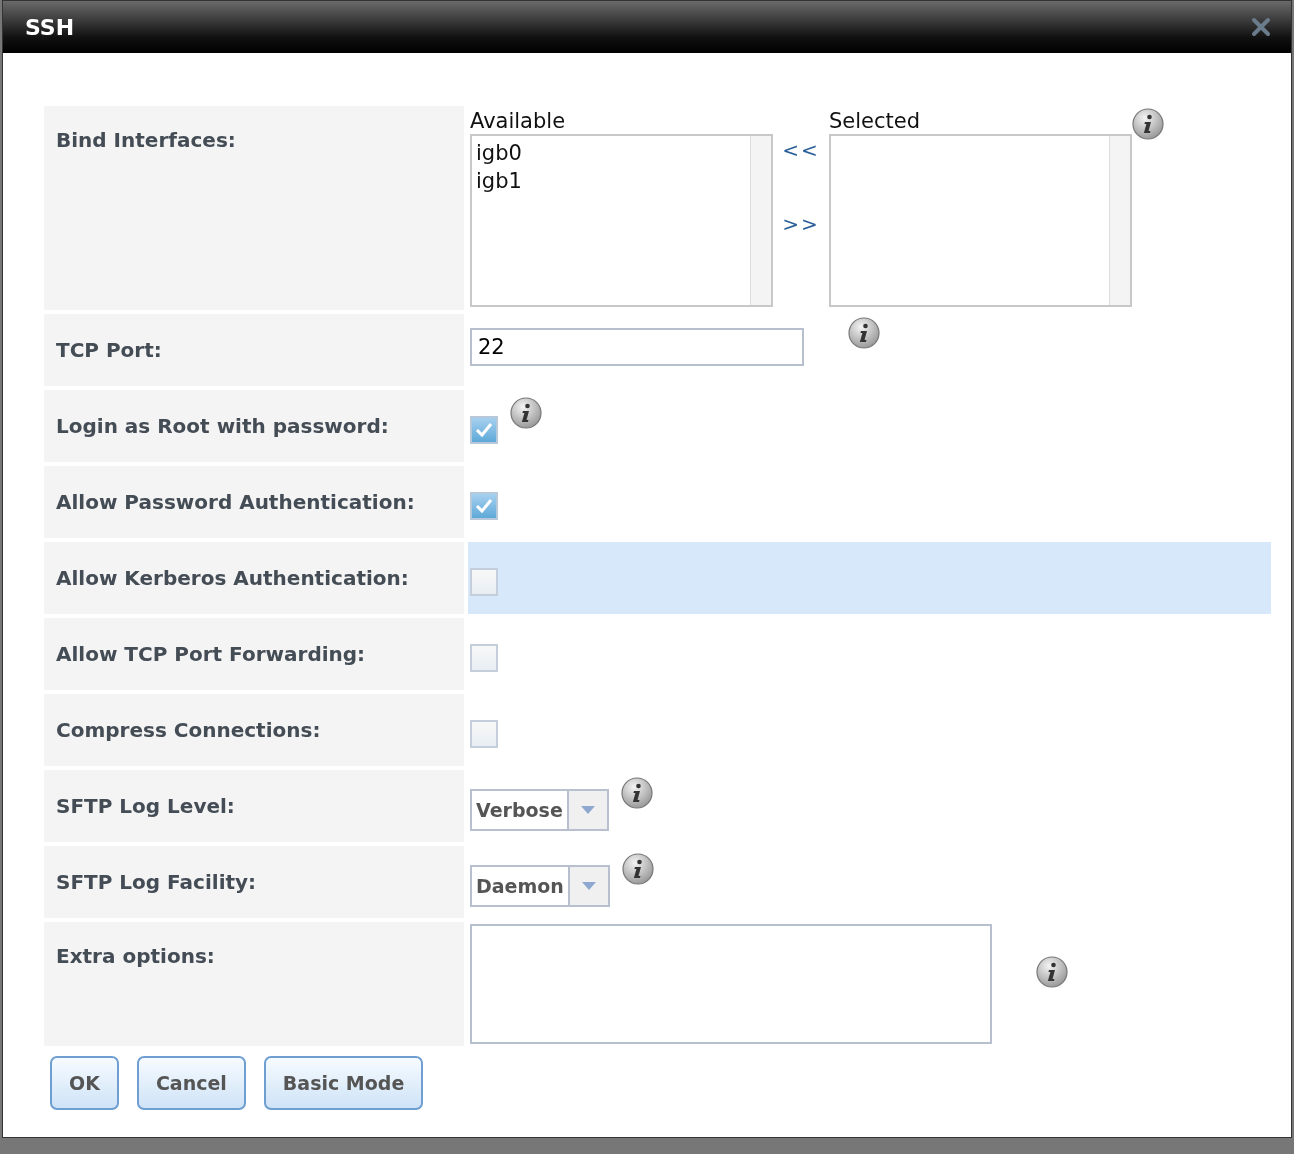 This screenshot has width=1294, height=1154. I want to click on select-dropdown: Daemon, so click(540, 886).